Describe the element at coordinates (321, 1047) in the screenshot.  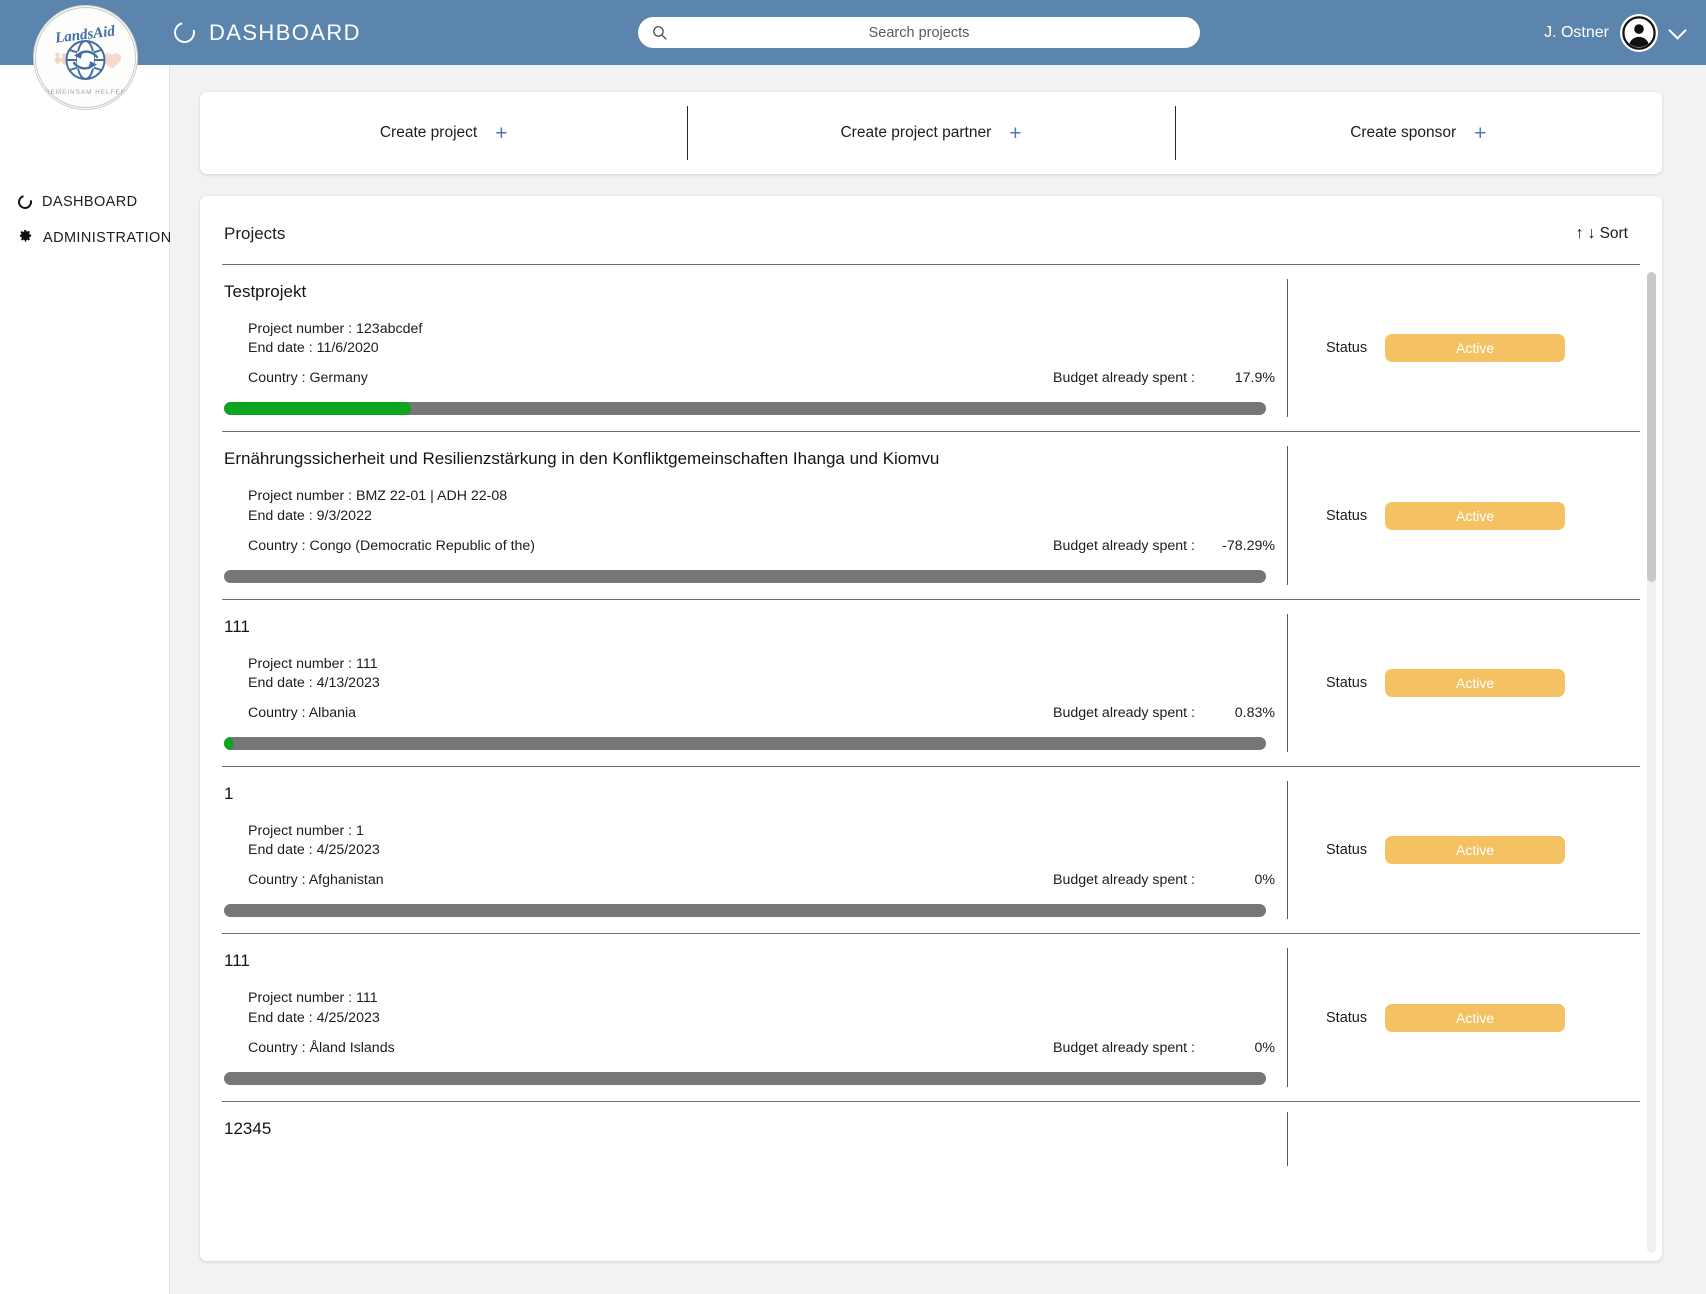
I see `project-country: Country : Åland Islands` at that location.